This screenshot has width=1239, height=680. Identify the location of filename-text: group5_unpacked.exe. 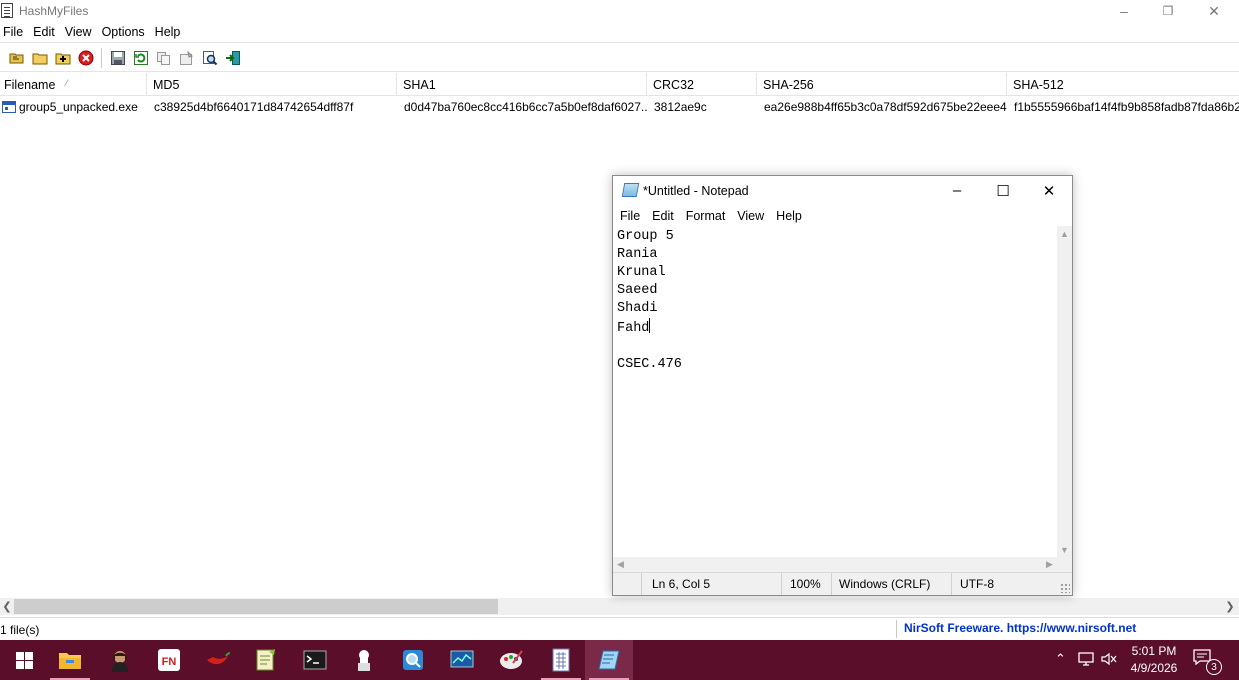
(78, 107).